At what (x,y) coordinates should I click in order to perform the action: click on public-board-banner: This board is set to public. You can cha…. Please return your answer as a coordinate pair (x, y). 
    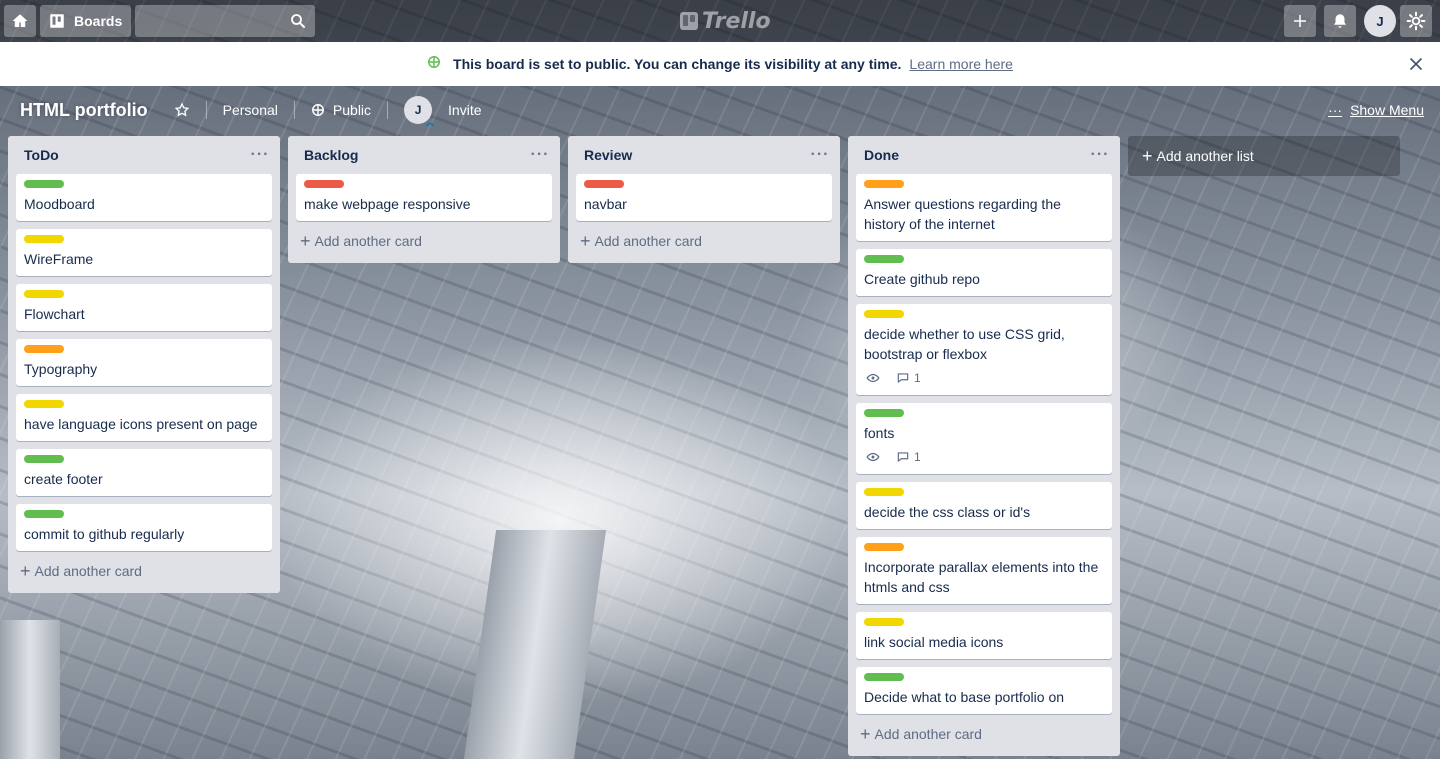
    Looking at the image, I should click on (720, 64).